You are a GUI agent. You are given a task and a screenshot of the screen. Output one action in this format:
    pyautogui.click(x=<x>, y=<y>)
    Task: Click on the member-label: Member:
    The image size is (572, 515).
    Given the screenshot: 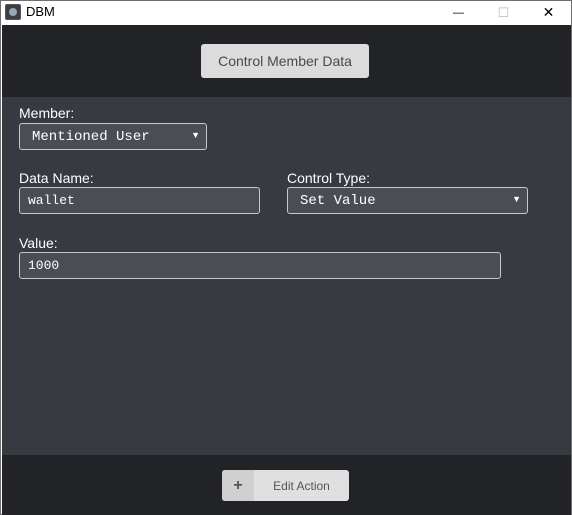 What is the action you would take?
    pyautogui.click(x=47, y=113)
    